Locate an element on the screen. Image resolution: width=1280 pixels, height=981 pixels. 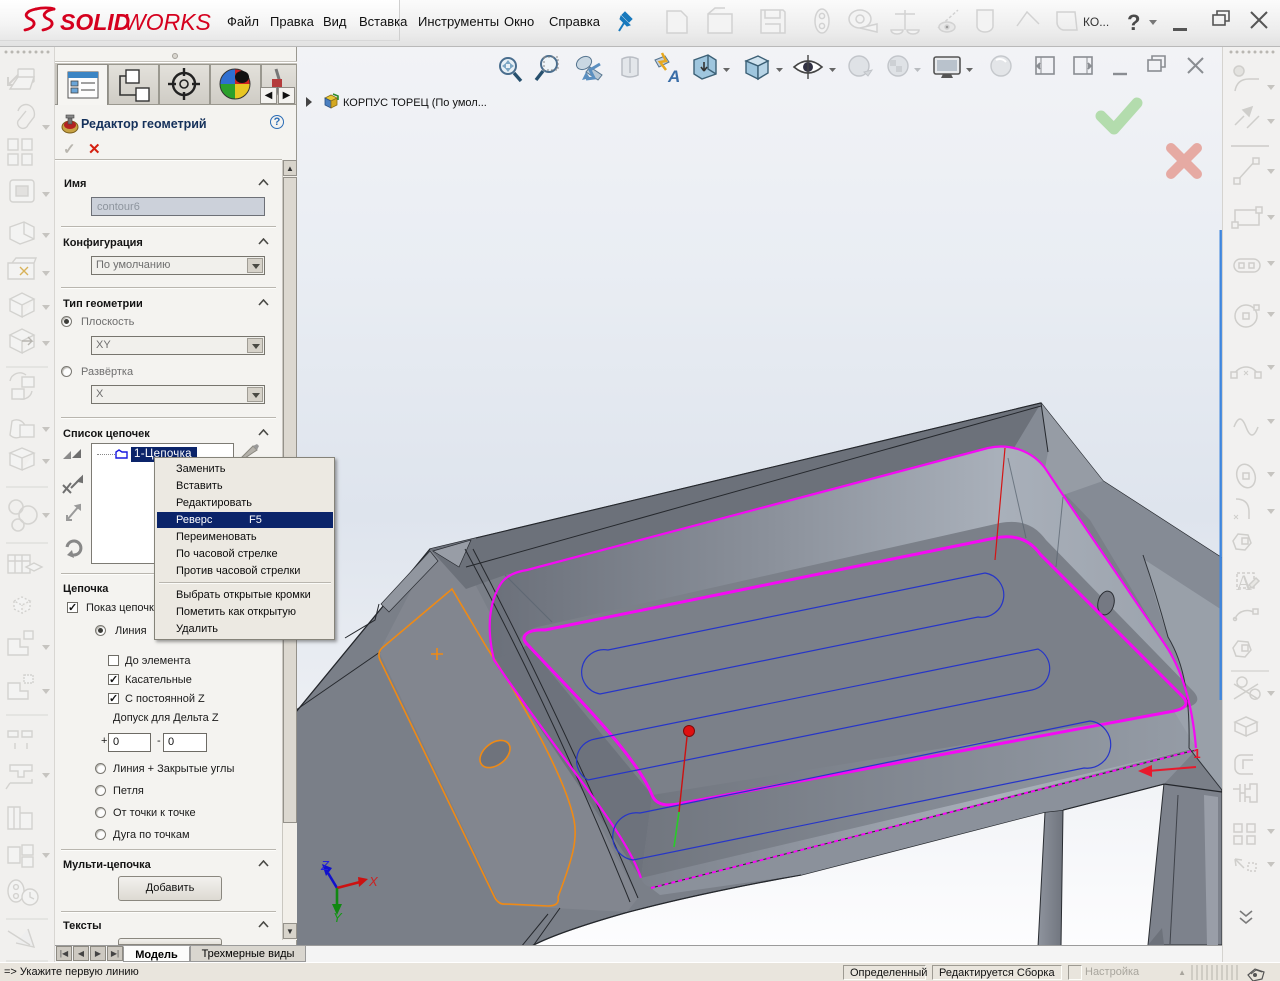
svg-text: SOLID is located at coordinates (95, 22).